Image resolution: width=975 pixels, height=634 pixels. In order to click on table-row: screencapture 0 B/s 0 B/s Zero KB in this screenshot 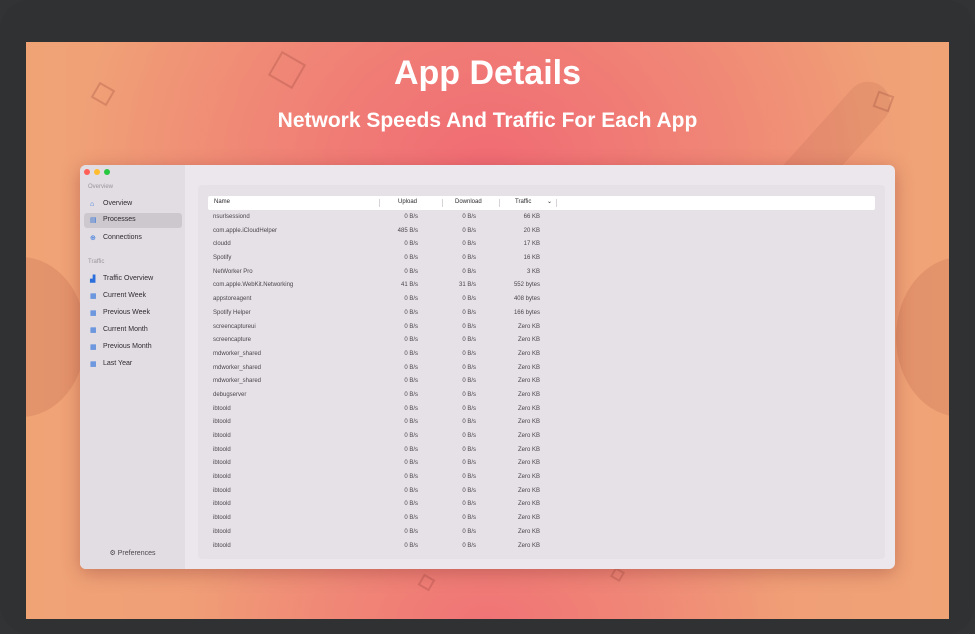, I will do `click(541, 341)`.